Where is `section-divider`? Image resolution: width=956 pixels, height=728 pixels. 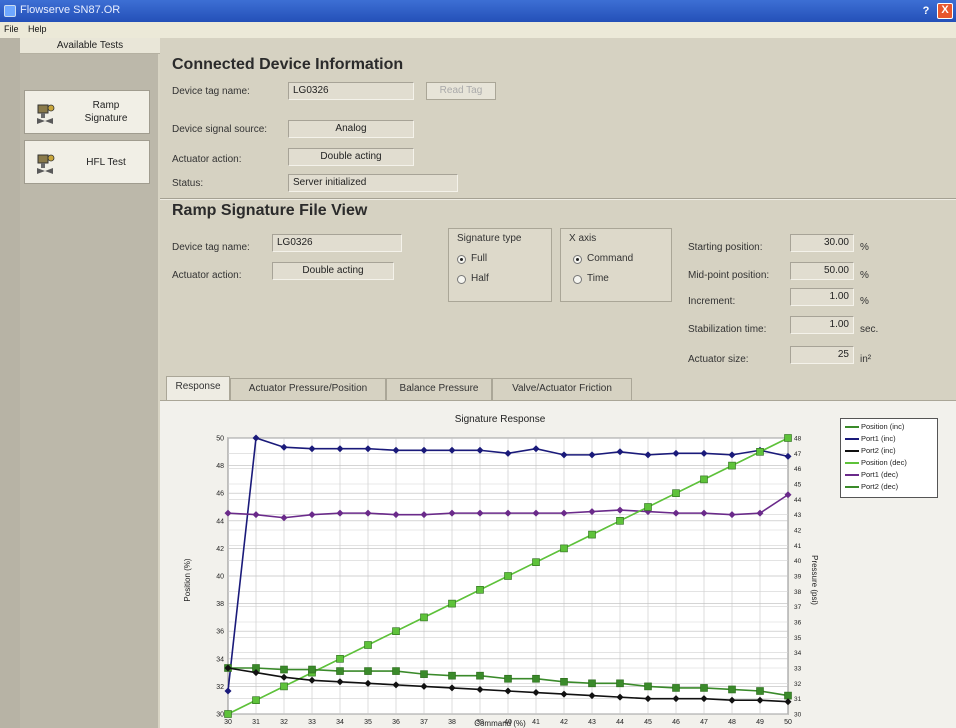 section-divider is located at coordinates (558, 199).